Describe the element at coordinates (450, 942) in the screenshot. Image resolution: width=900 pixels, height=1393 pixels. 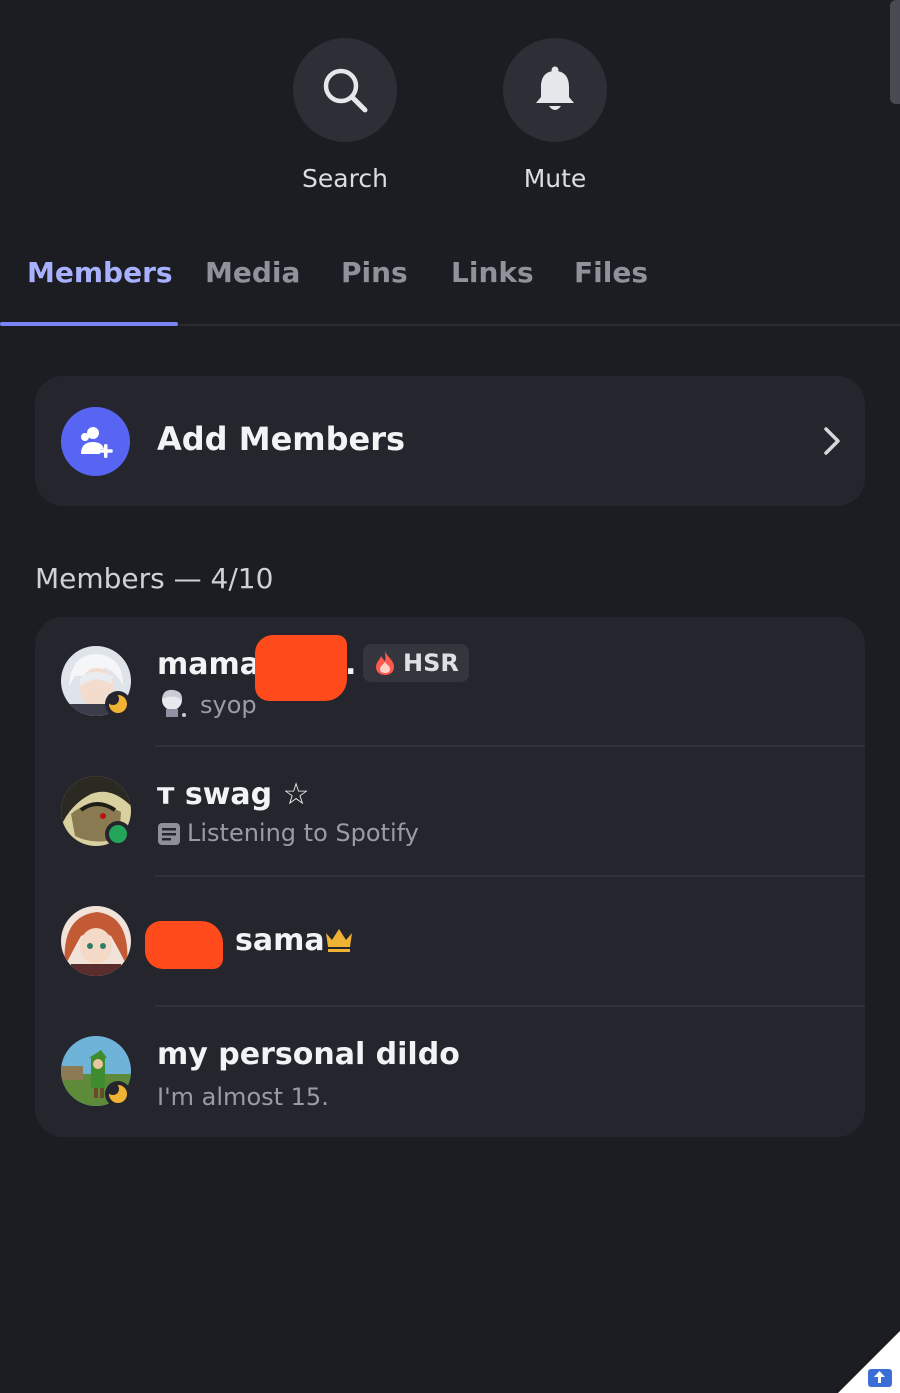
I see `member-row: sama` at that location.